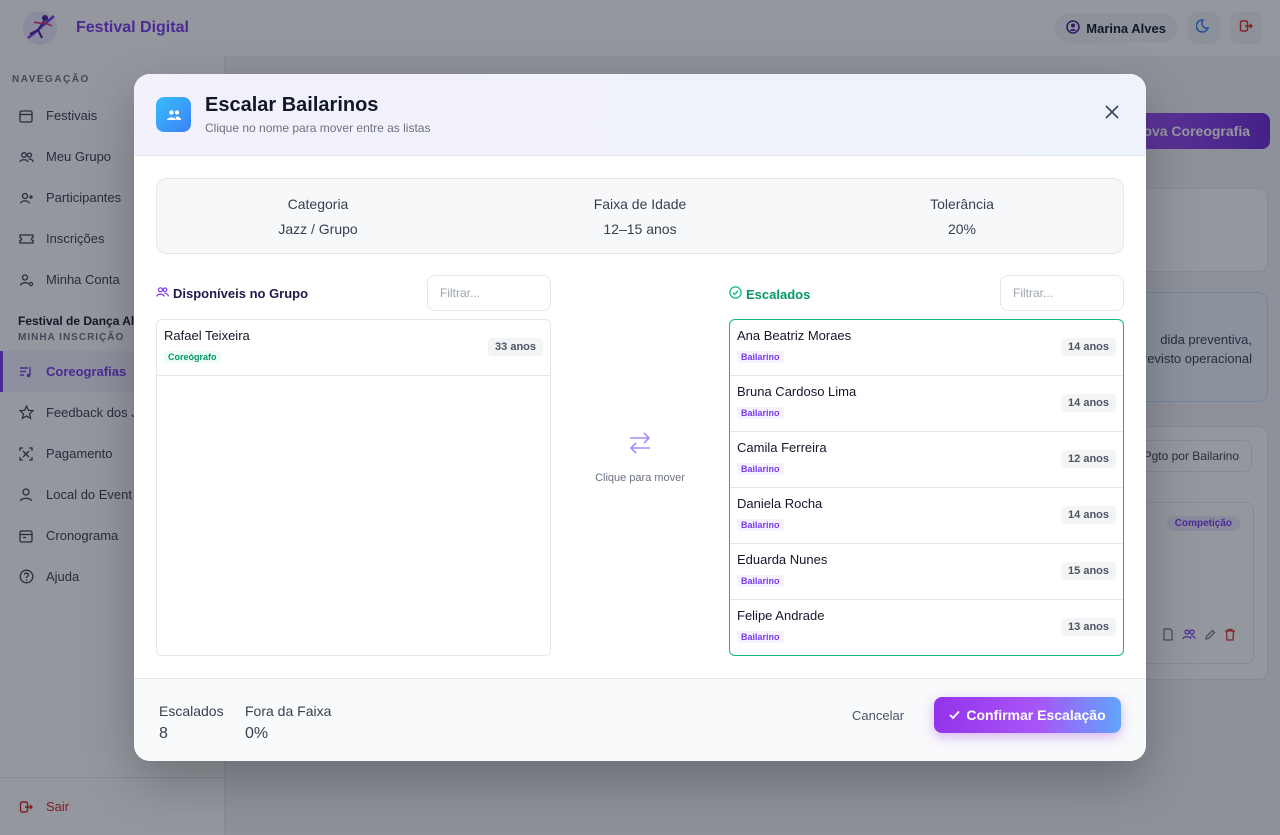  What do you see at coordinates (353, 487) in the screenshot?
I see `available-list: Rafael Teixeira Coreógrafo 33 anos` at bounding box center [353, 487].